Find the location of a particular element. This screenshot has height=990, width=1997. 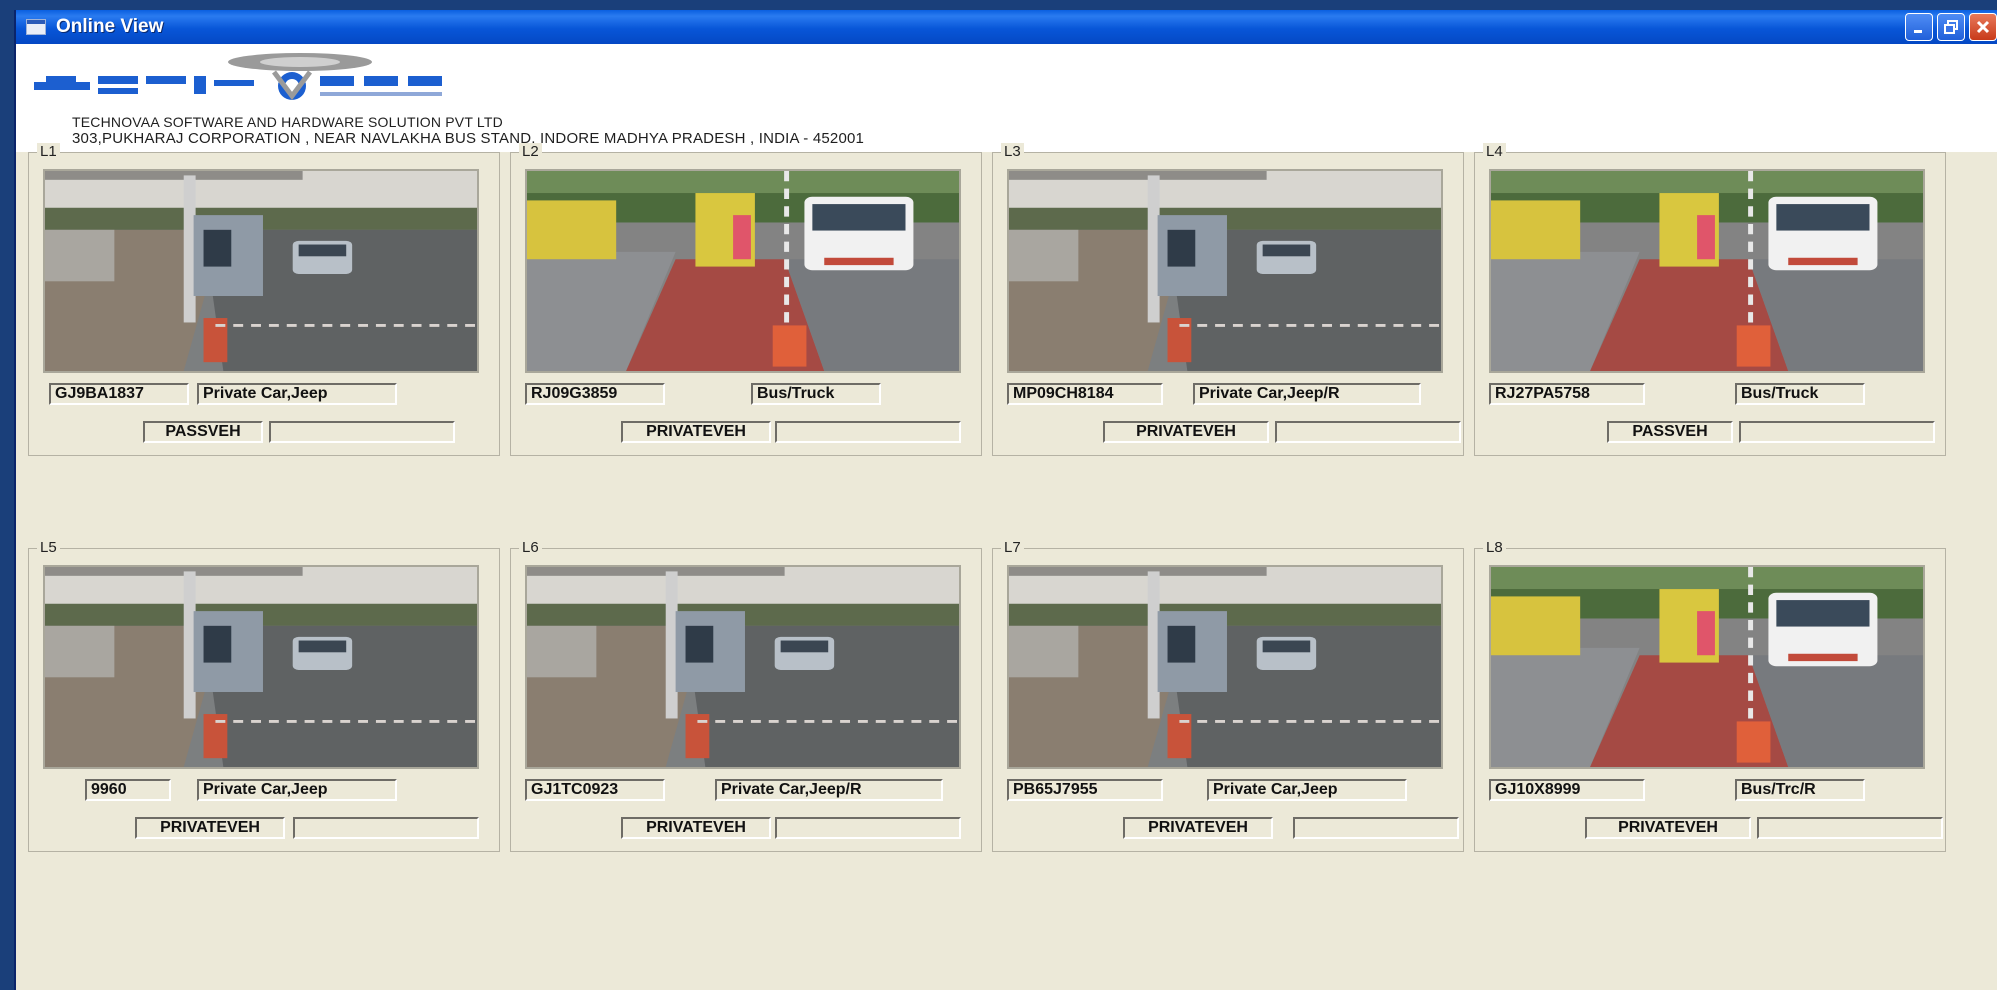

plate-number-field: GJ9BA1837 is located at coordinates (119, 394).